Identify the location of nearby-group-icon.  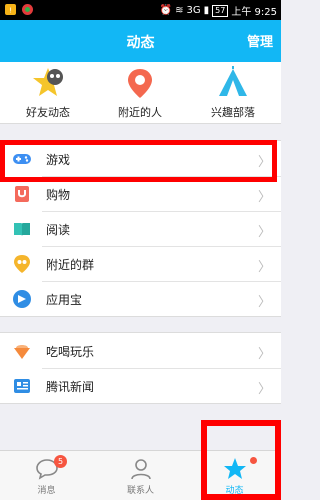
(22, 264).